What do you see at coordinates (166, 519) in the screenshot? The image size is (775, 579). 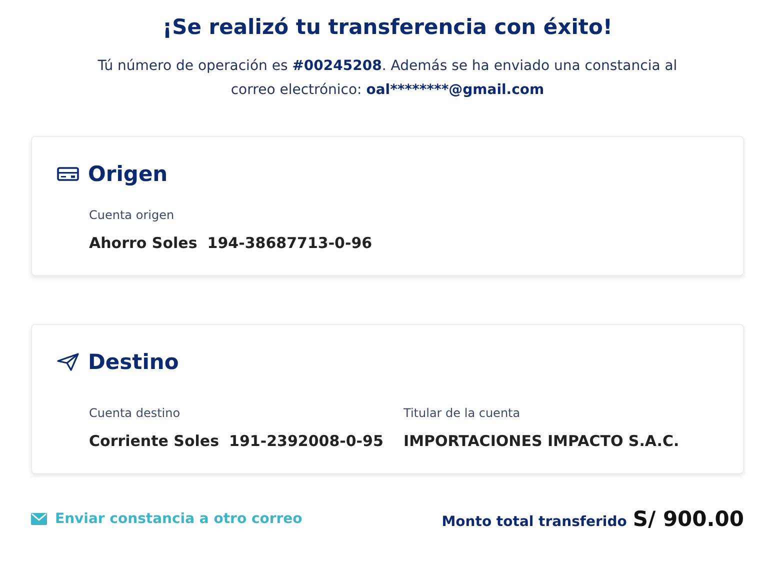 I see `send-receipt-link: Enviar constancia a otro correo` at bounding box center [166, 519].